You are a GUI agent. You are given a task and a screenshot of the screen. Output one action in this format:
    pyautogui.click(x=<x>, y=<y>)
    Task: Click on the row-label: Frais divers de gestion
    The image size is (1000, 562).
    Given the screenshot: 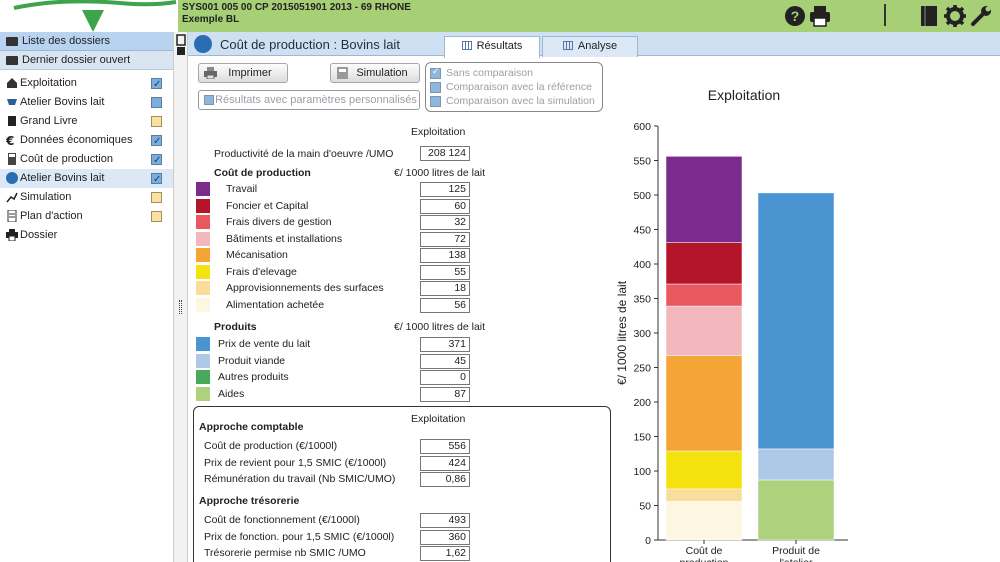 What is the action you would take?
    pyautogui.click(x=279, y=222)
    